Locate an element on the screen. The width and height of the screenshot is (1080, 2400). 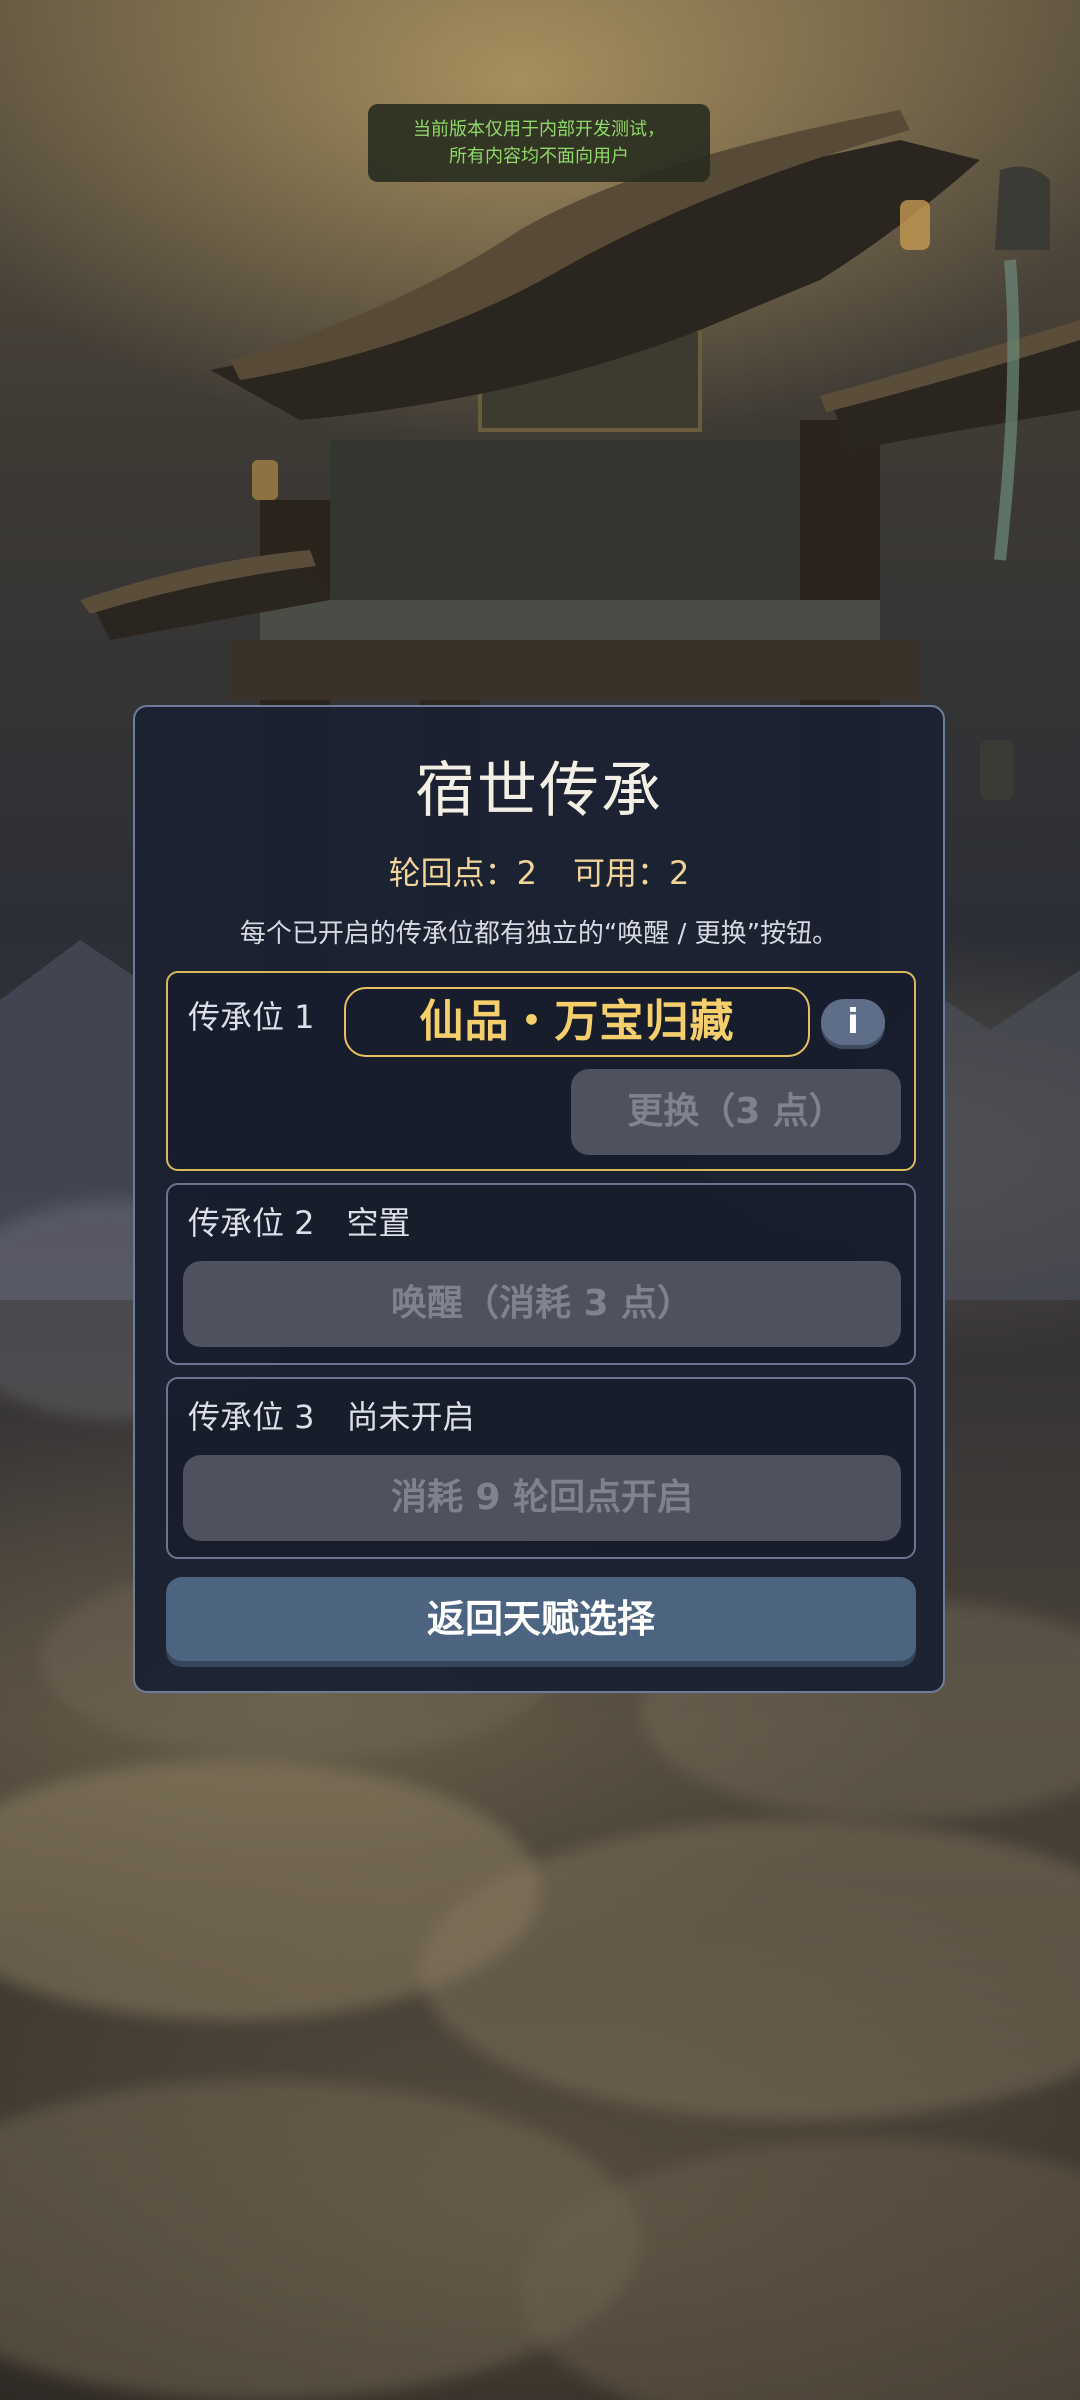
inheritance-slot-1: 传承位 1 仙品・万宝归藏 i 更换（3 点） is located at coordinates (541, 1071).